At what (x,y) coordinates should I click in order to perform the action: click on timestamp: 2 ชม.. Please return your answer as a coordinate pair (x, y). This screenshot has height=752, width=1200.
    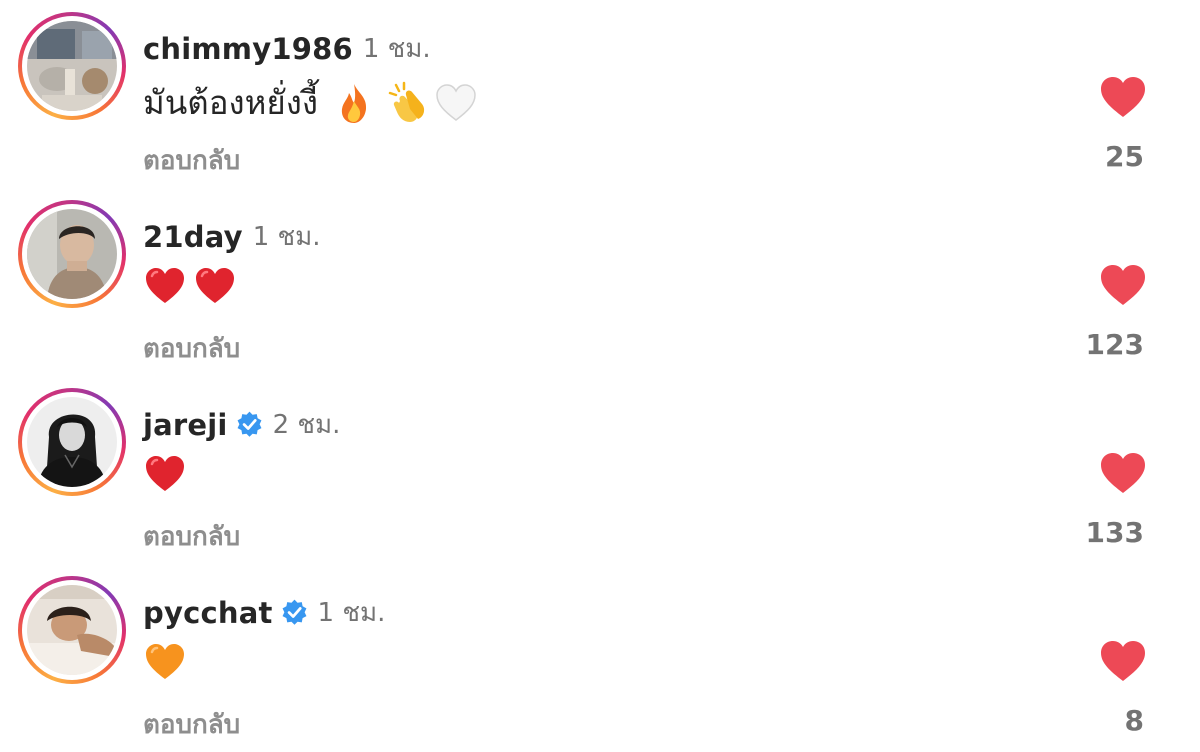
    Looking at the image, I should click on (306, 425).